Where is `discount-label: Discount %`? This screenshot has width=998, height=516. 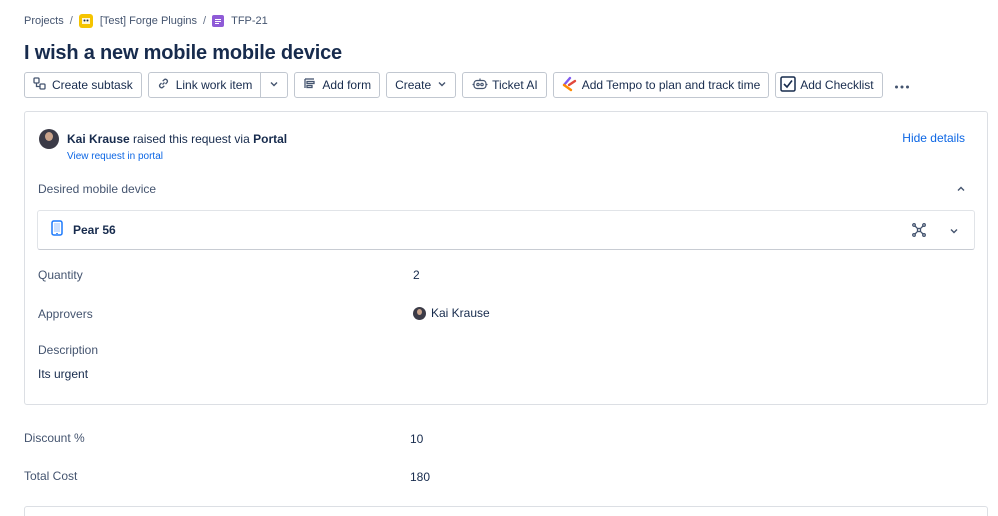
discount-label: Discount % is located at coordinates (54, 438).